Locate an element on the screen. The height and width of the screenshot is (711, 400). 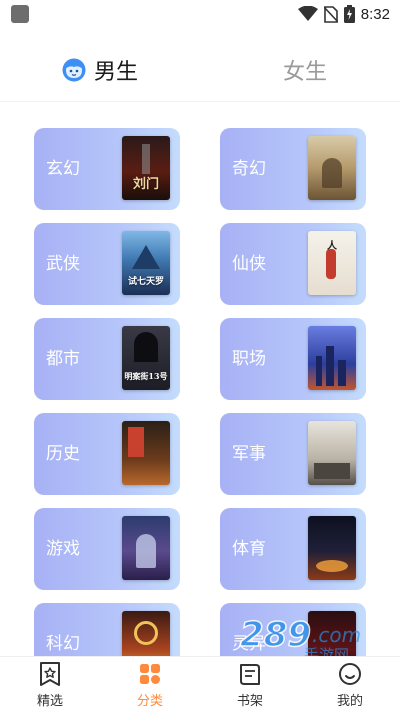
nav-item-featured: 精选 is located at coordinates (50, 684).